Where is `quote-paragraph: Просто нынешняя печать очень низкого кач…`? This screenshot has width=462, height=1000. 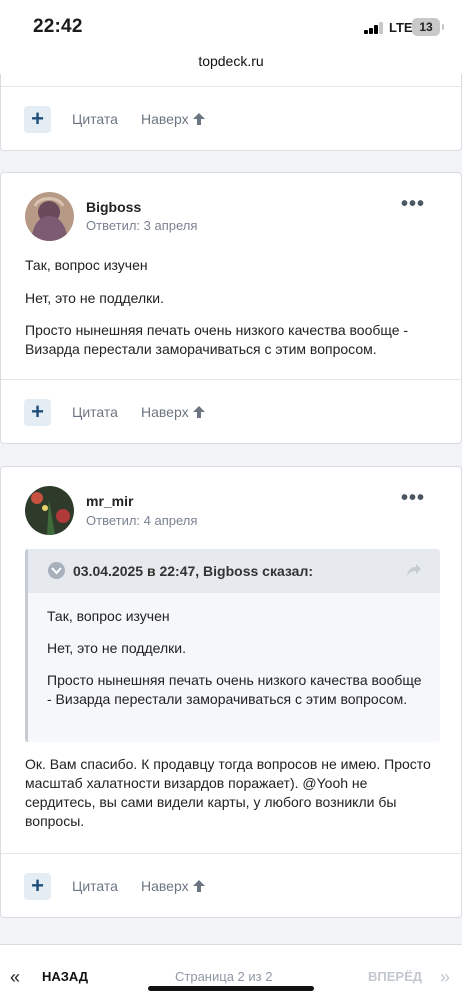
quote-paragraph: Просто нынешняя печать очень низкого кач… is located at coordinates (234, 689).